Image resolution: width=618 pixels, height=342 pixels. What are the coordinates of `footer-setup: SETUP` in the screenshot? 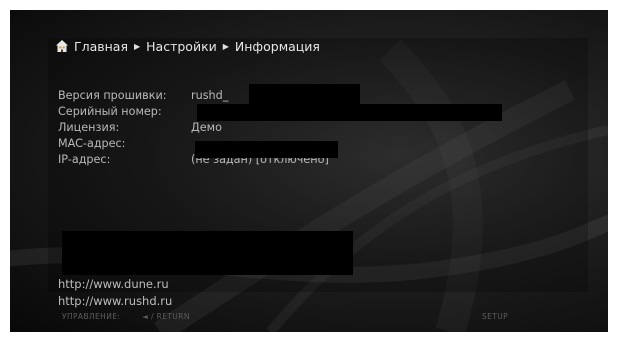 It's located at (495, 318).